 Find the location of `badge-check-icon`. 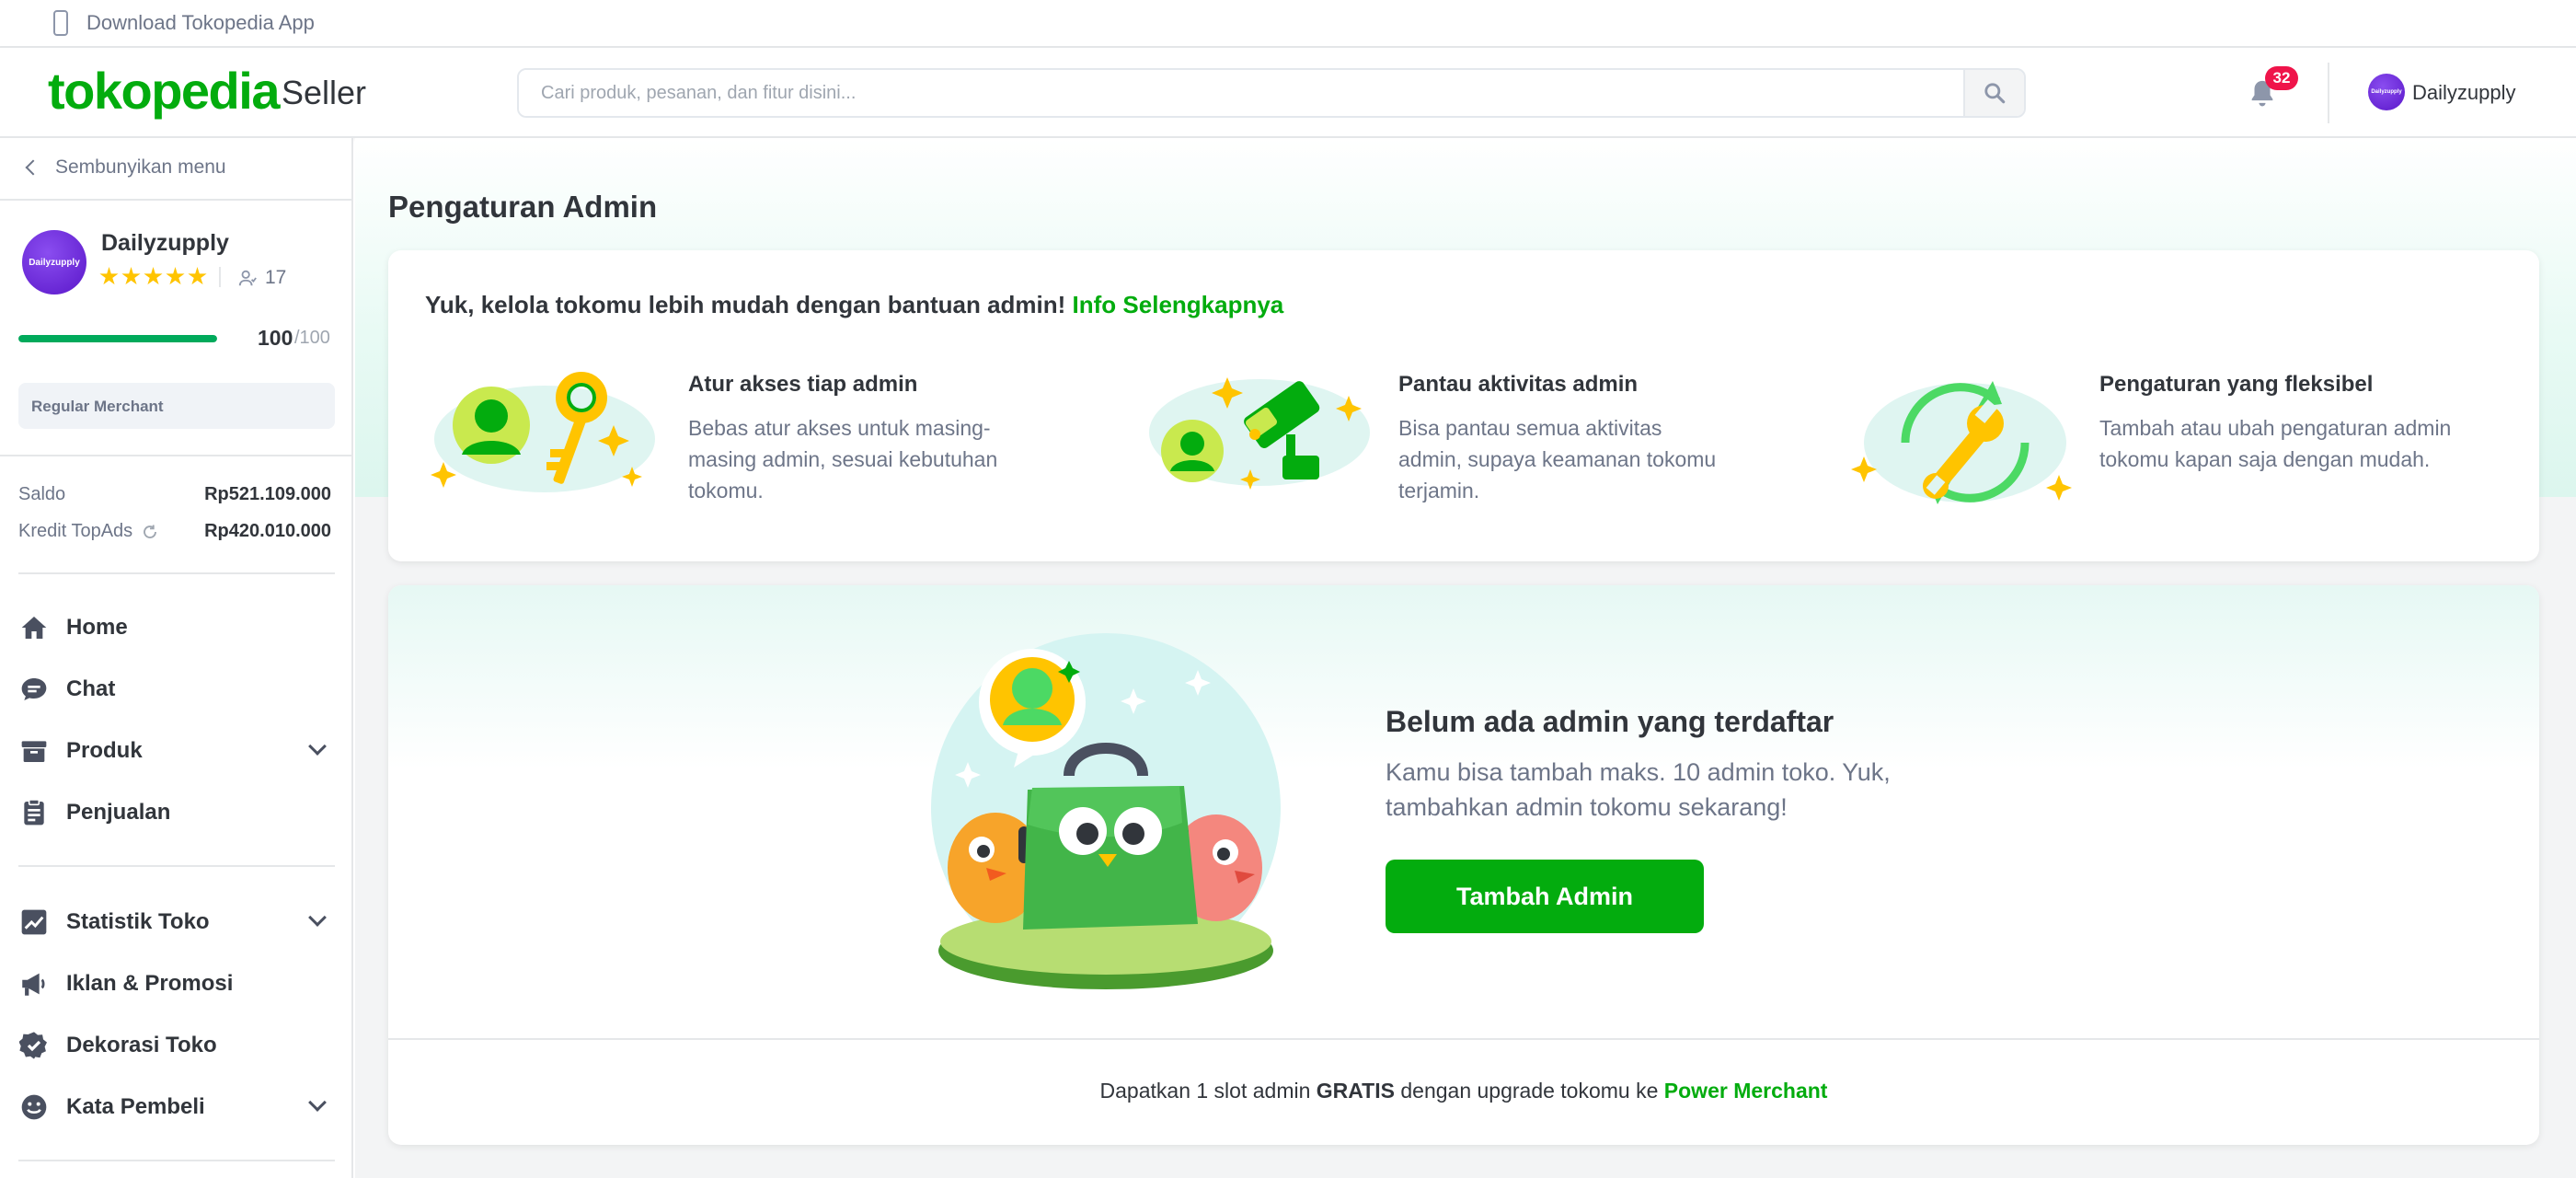

badge-check-icon is located at coordinates (34, 1046).